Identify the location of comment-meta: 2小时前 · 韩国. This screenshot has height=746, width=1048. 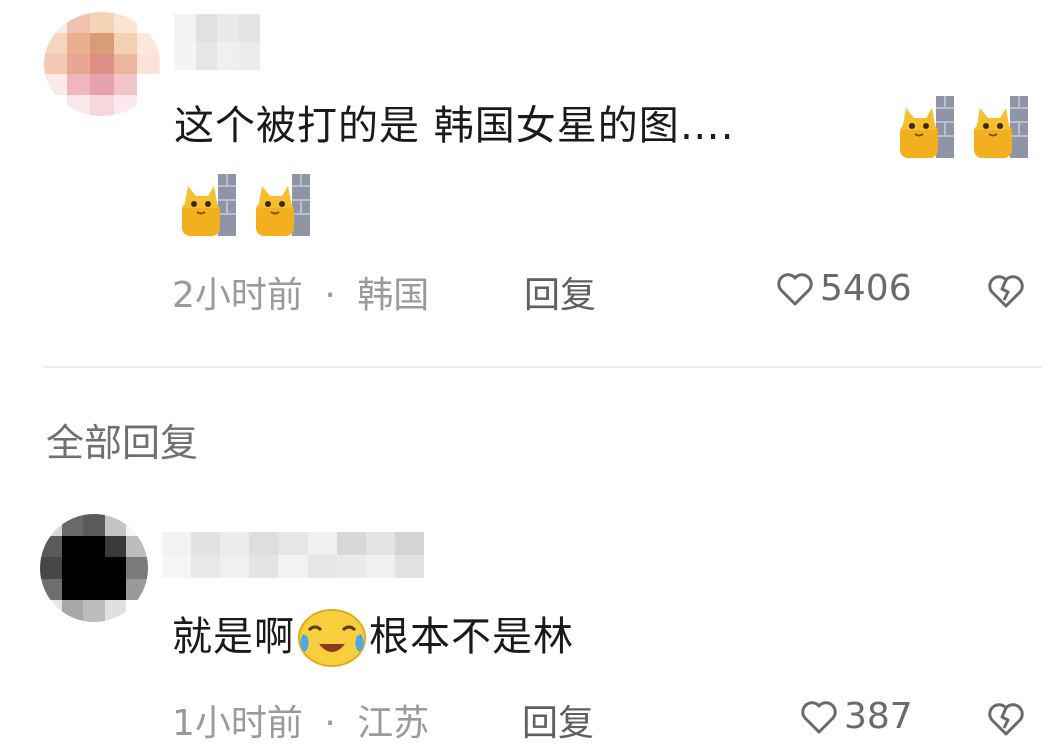
(300, 292).